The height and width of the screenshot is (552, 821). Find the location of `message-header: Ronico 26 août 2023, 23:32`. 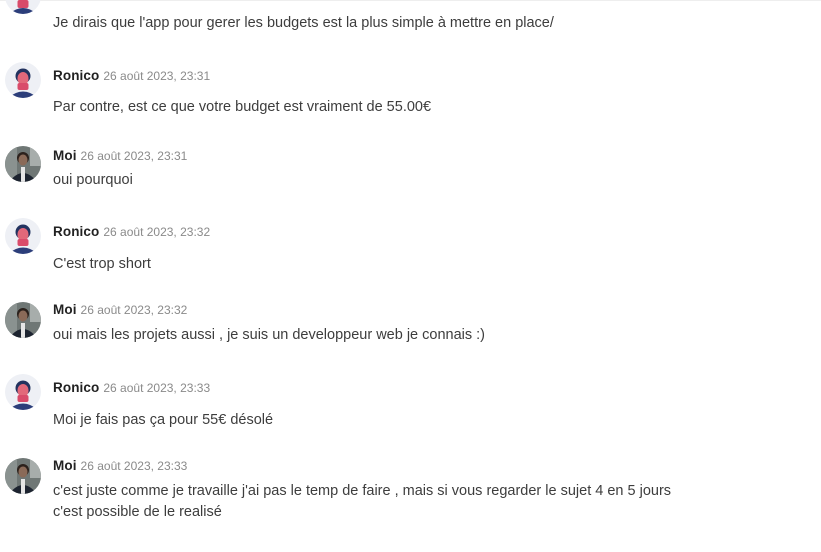

message-header: Ronico 26 août 2023, 23:32 is located at coordinates (131, 232).